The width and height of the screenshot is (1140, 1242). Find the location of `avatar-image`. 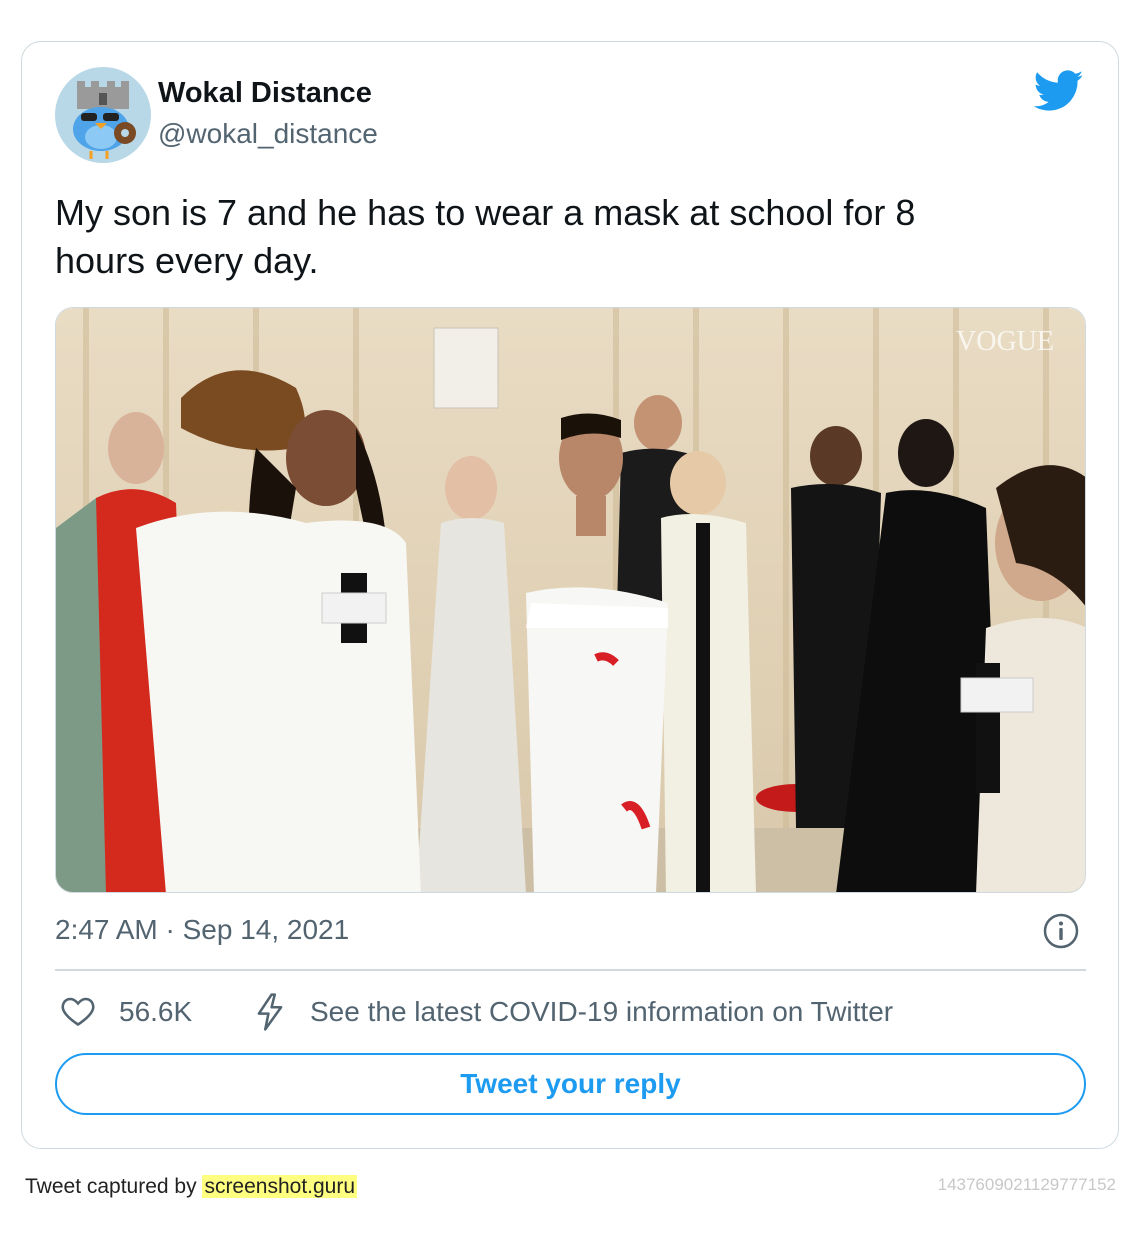

avatar-image is located at coordinates (103, 115).